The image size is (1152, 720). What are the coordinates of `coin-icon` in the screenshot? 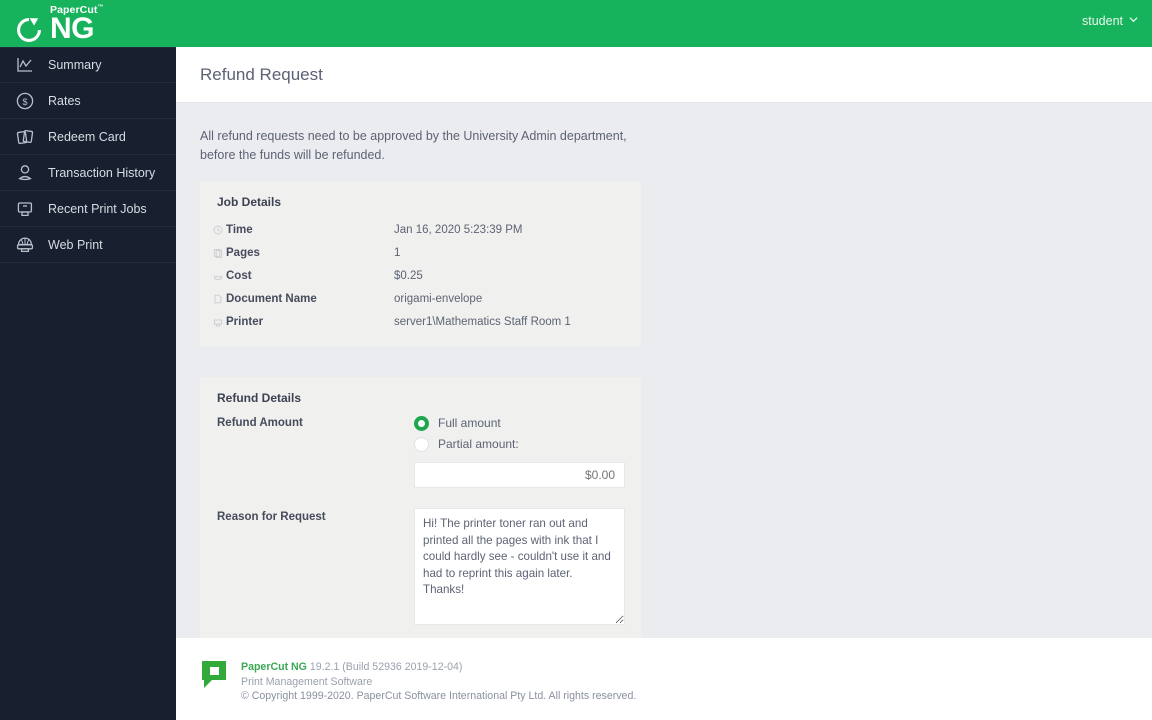 It's located at (218, 276).